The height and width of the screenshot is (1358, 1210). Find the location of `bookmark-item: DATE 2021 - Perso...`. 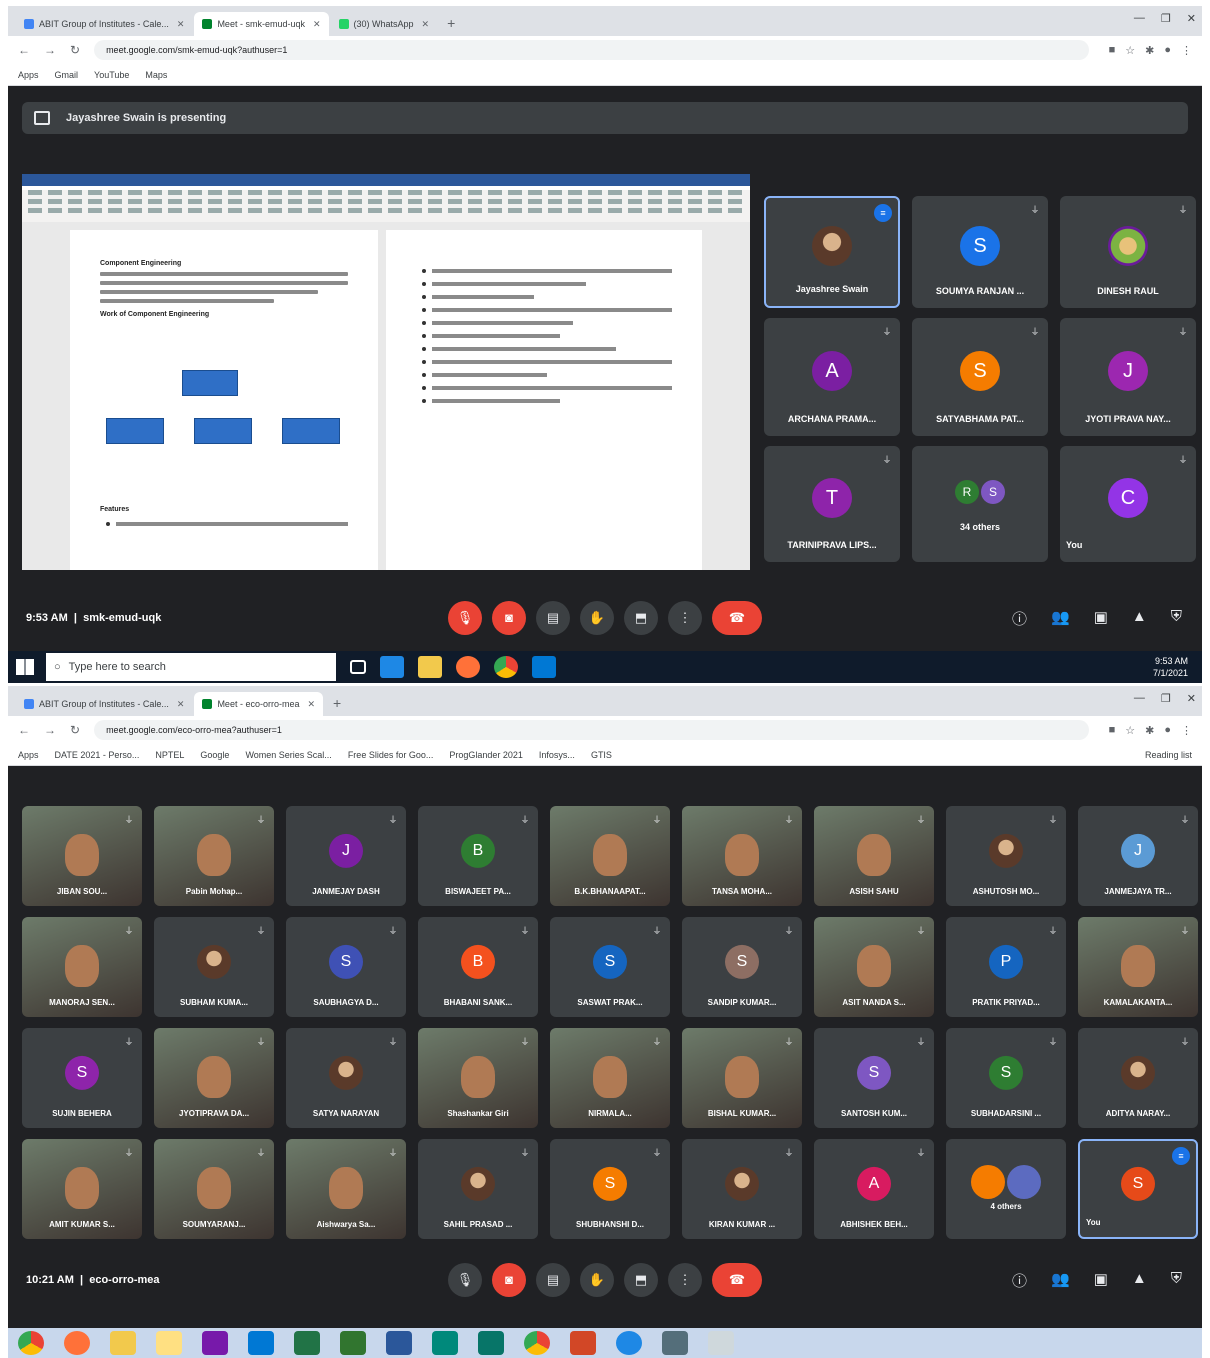

bookmark-item: DATE 2021 - Perso... is located at coordinates (97, 755).